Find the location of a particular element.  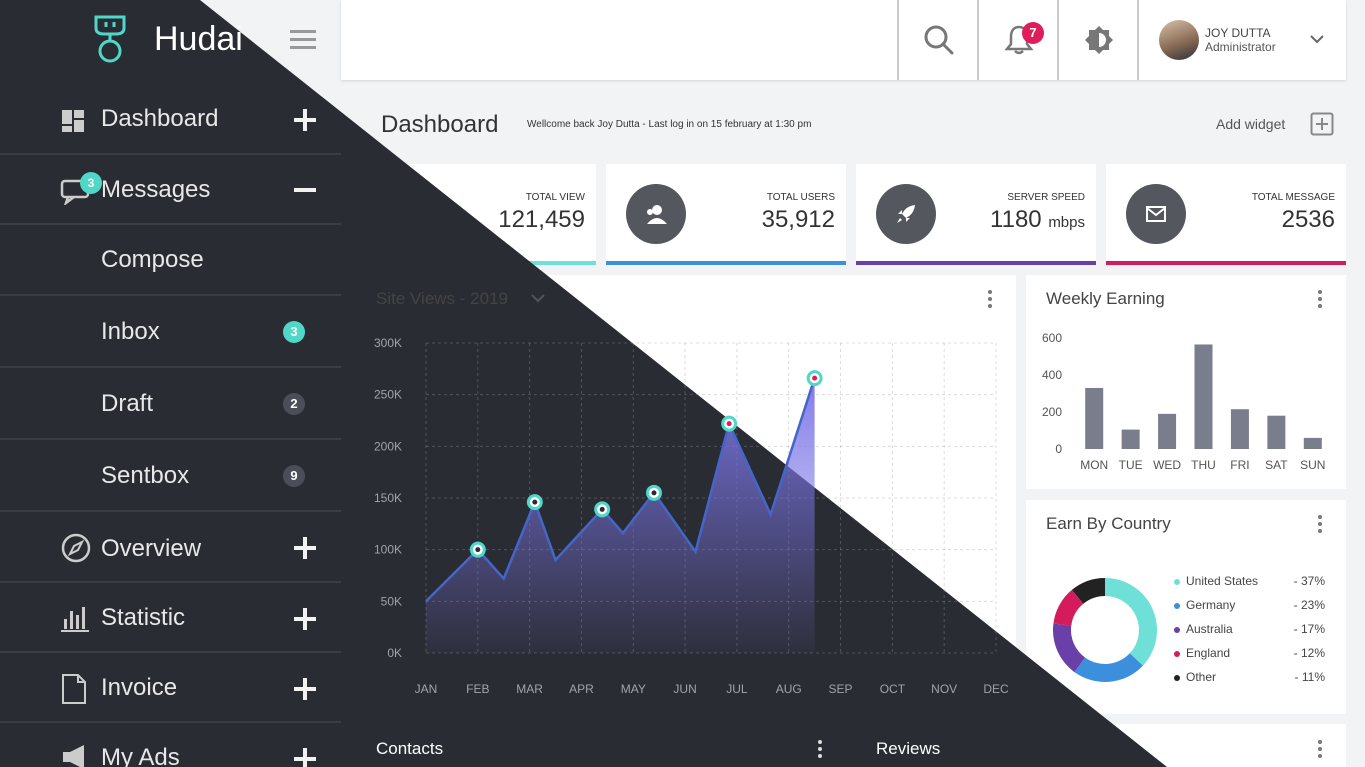

dashboard-icon is located at coordinates (73, 121).